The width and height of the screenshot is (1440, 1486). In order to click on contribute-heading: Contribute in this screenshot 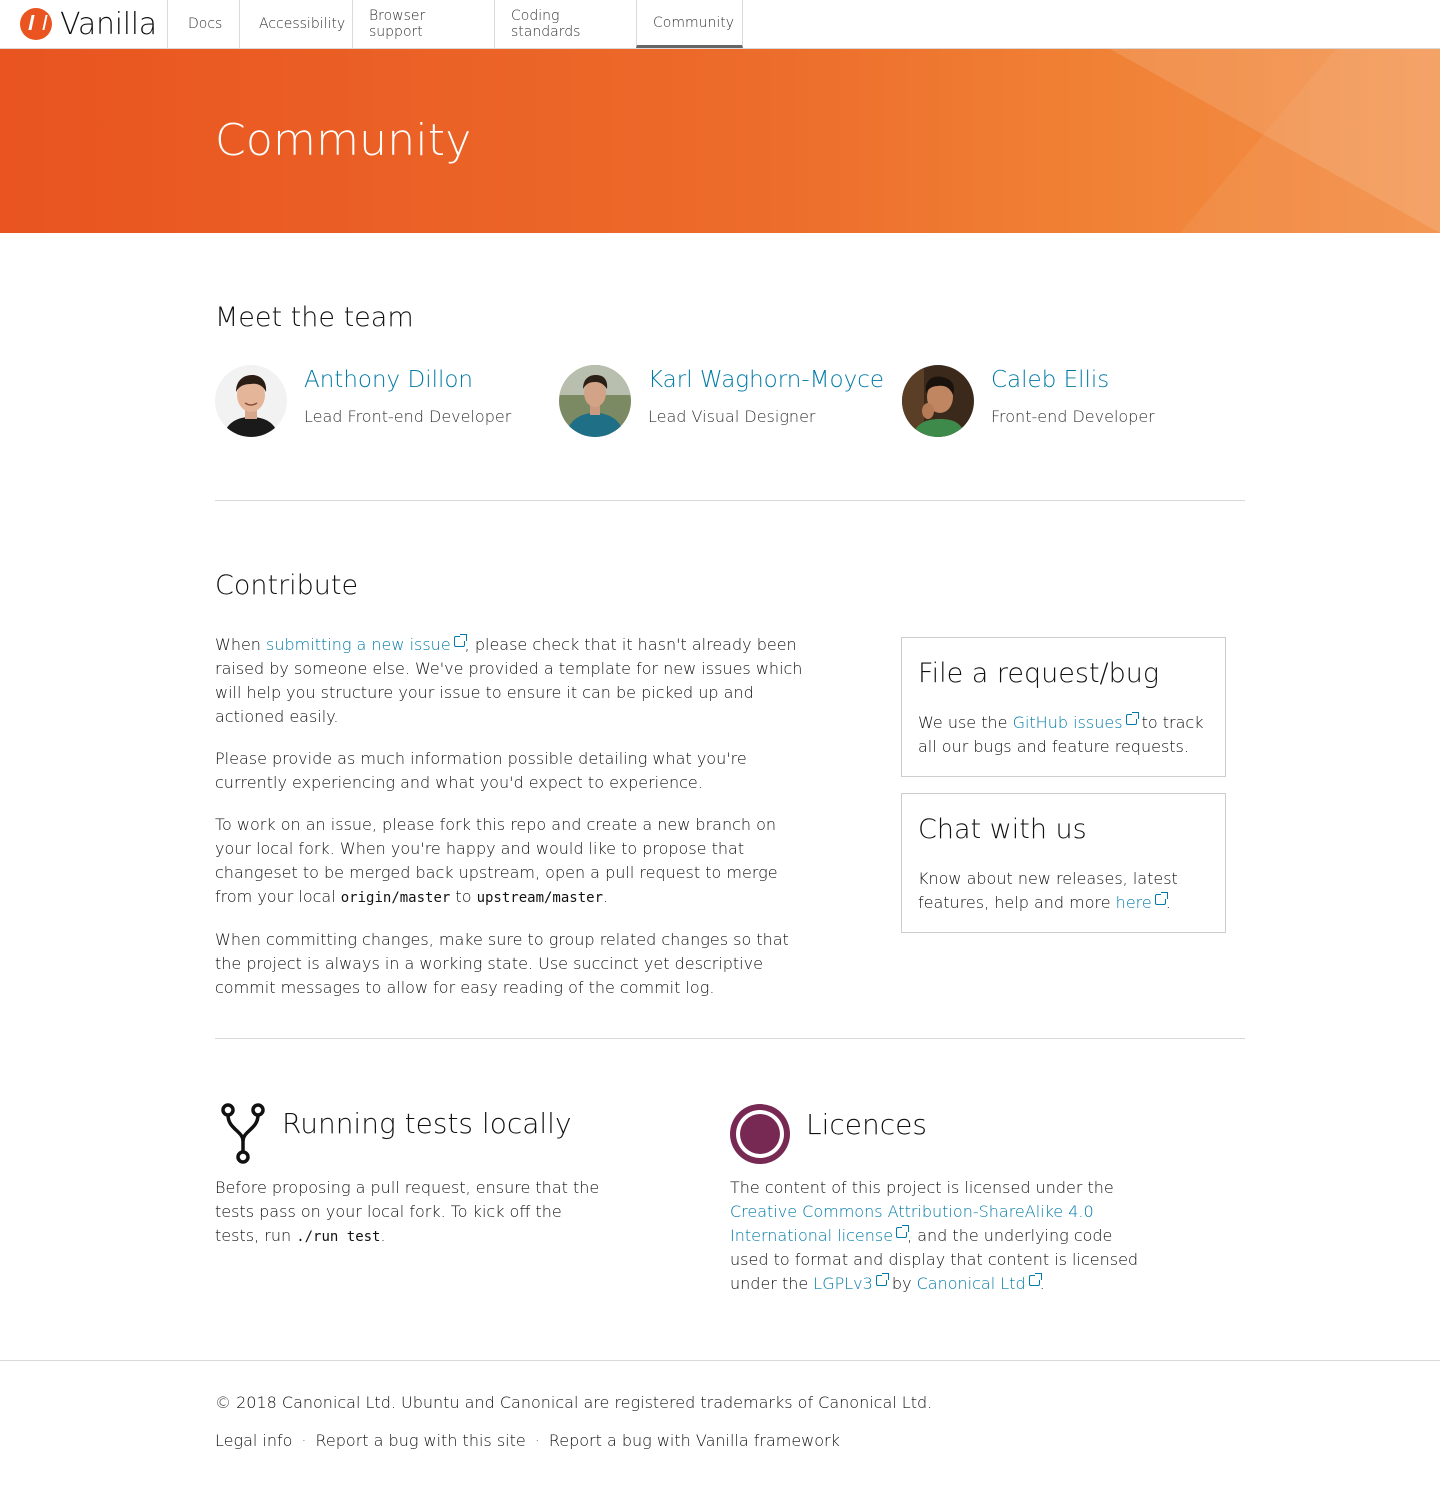, I will do `click(287, 585)`.